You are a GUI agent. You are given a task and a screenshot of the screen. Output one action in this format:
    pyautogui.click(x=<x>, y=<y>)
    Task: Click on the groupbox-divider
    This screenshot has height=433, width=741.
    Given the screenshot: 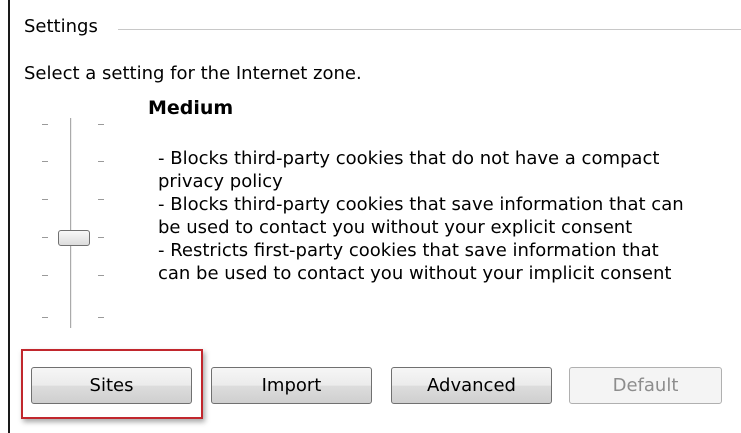 What is the action you would take?
    pyautogui.click(x=429, y=29)
    